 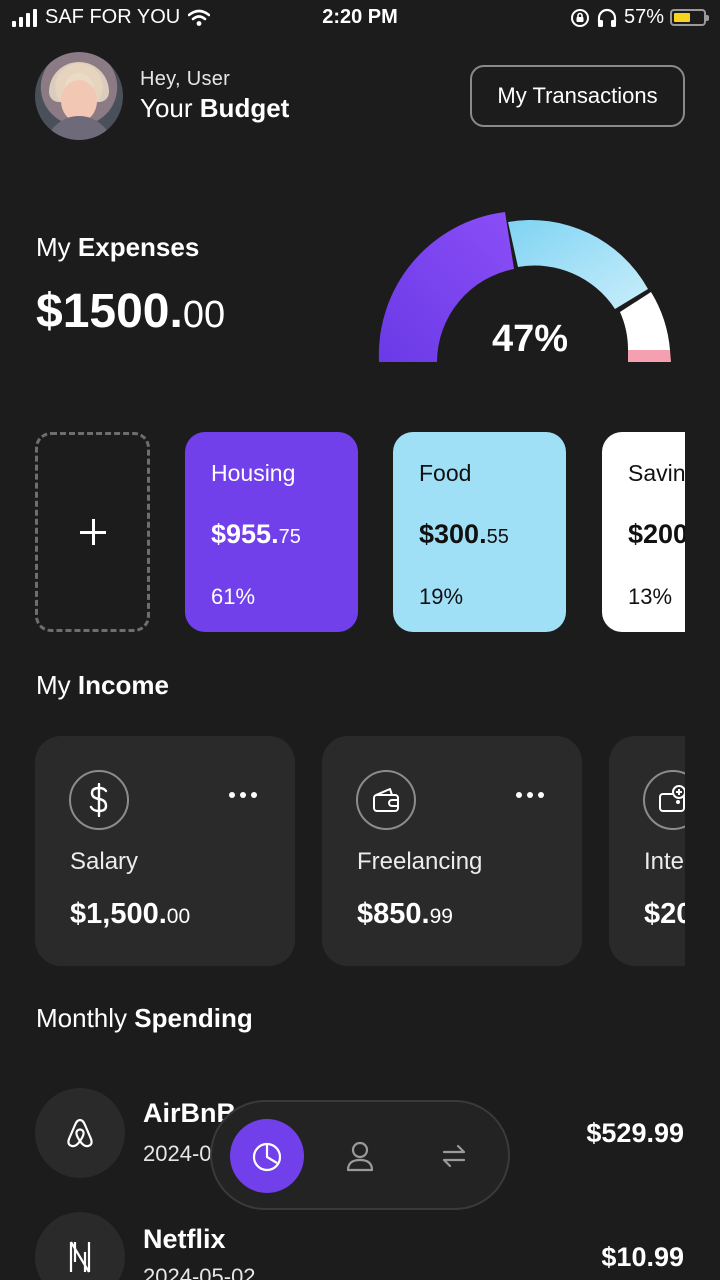 I want to click on expenses-label: My Expenses, so click(x=118, y=247).